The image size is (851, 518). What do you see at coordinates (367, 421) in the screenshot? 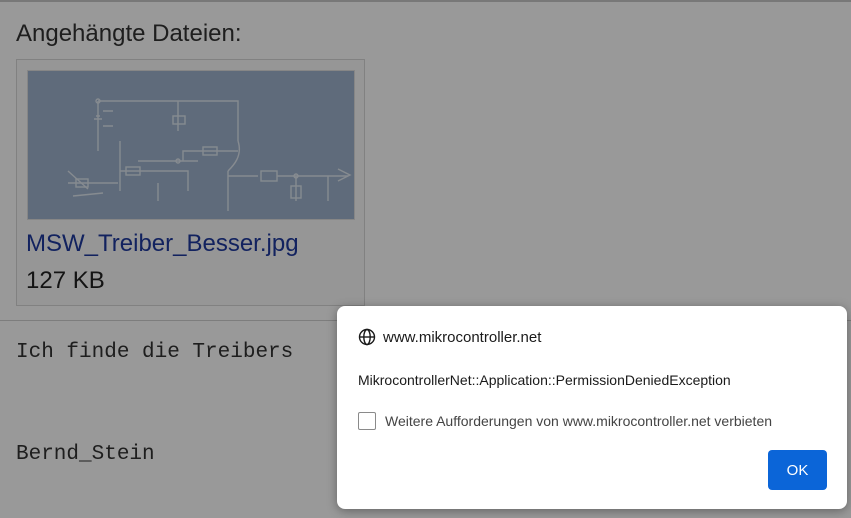
I see `suppress-dialogs-checkbox` at bounding box center [367, 421].